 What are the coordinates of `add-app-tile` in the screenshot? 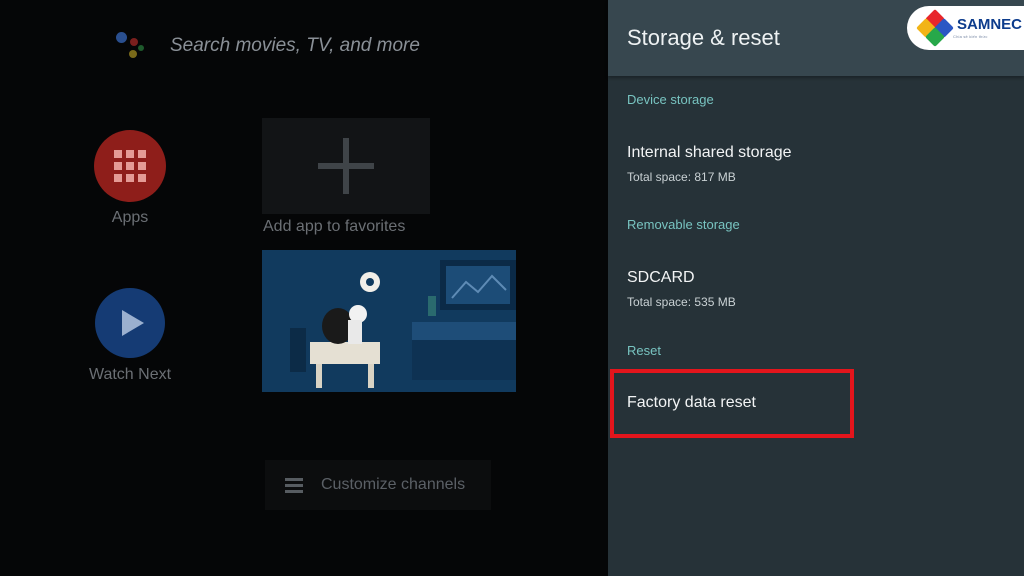 It's located at (346, 166).